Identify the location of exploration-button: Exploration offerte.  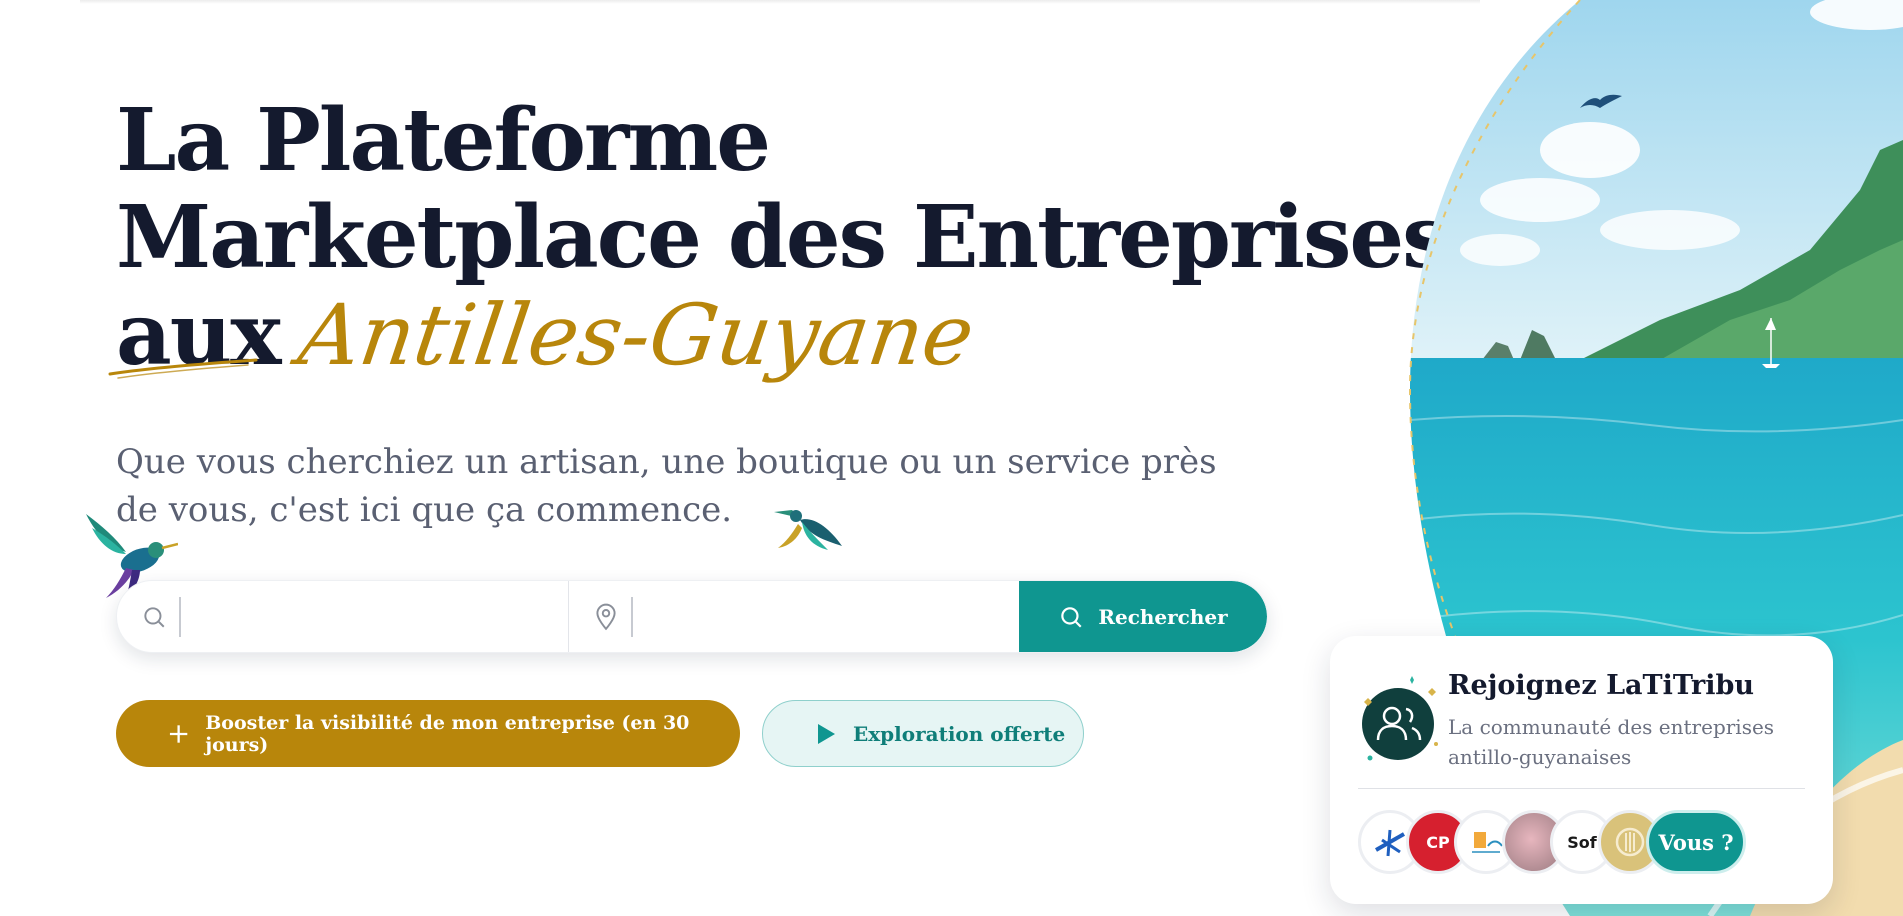
(923, 733).